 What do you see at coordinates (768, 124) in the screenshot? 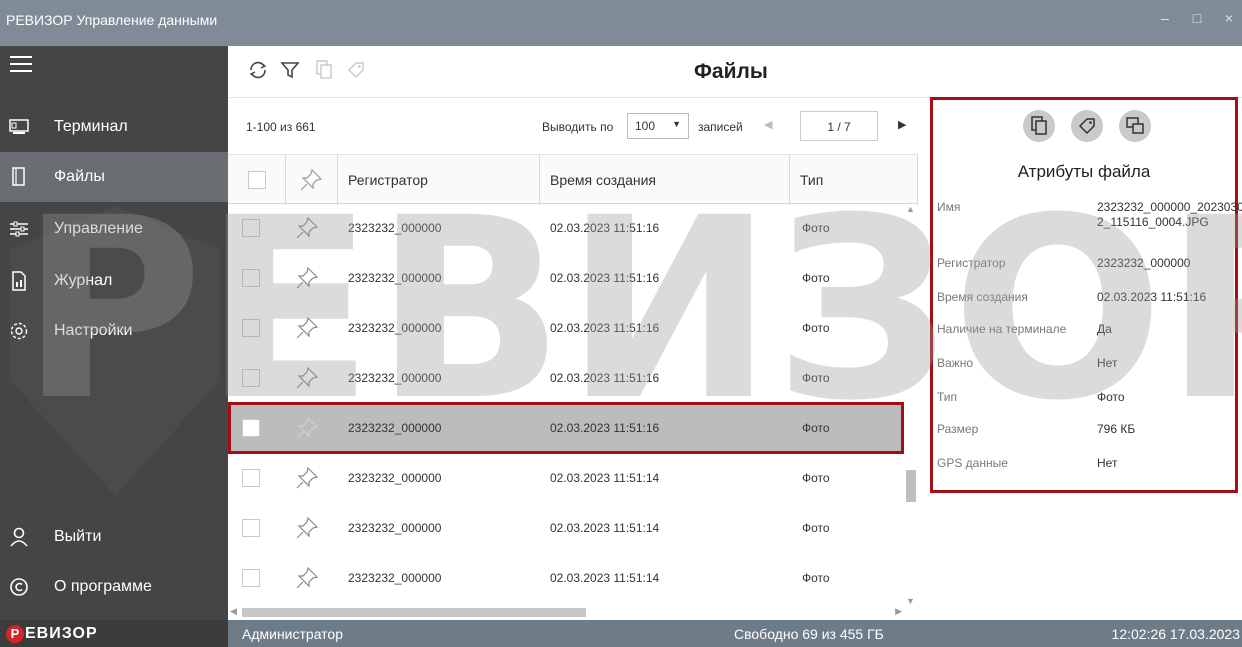
I see `prev-page-icon: ◀` at bounding box center [768, 124].